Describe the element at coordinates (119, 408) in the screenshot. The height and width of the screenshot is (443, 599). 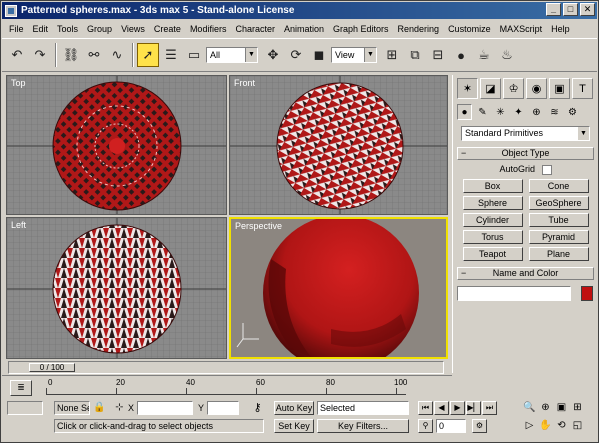
I see `transform-mode-icon: ⊹` at that location.